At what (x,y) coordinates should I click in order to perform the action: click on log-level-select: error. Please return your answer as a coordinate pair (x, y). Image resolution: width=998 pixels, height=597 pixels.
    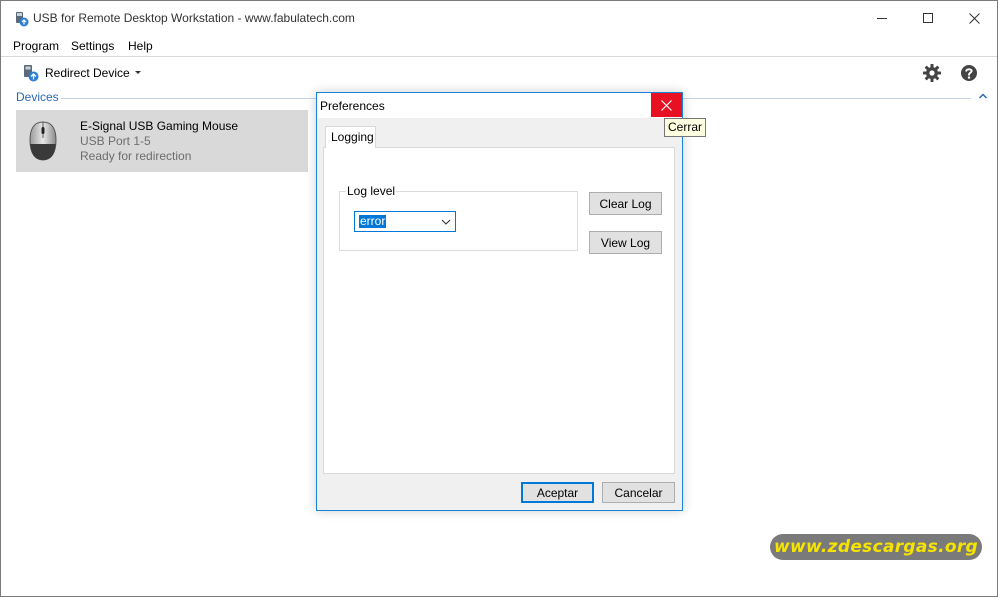
    Looking at the image, I should click on (405, 221).